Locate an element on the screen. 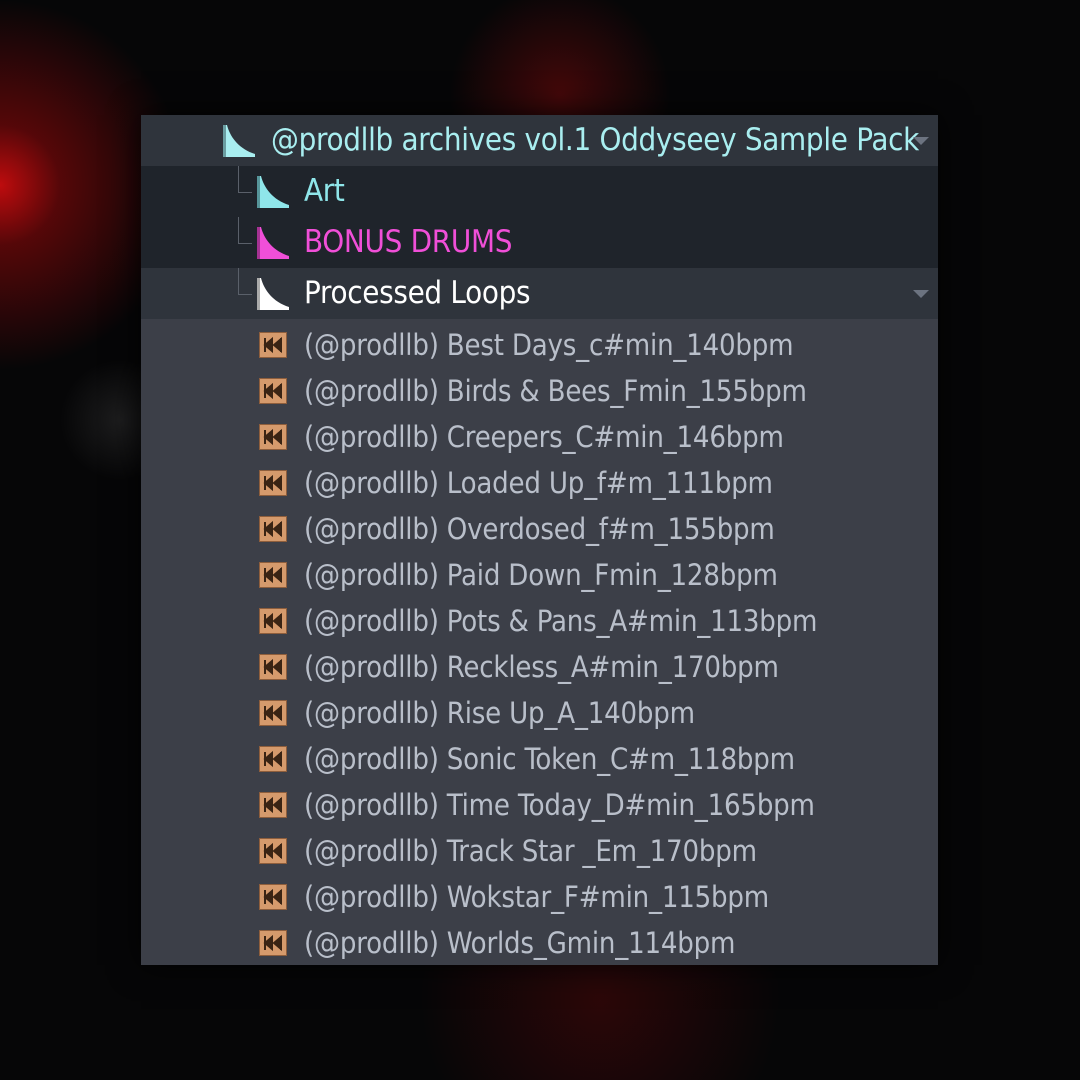 This screenshot has width=1080, height=1080. file-label: (@prodllb) Paid Down_Fmin_128bpm is located at coordinates (541, 575).